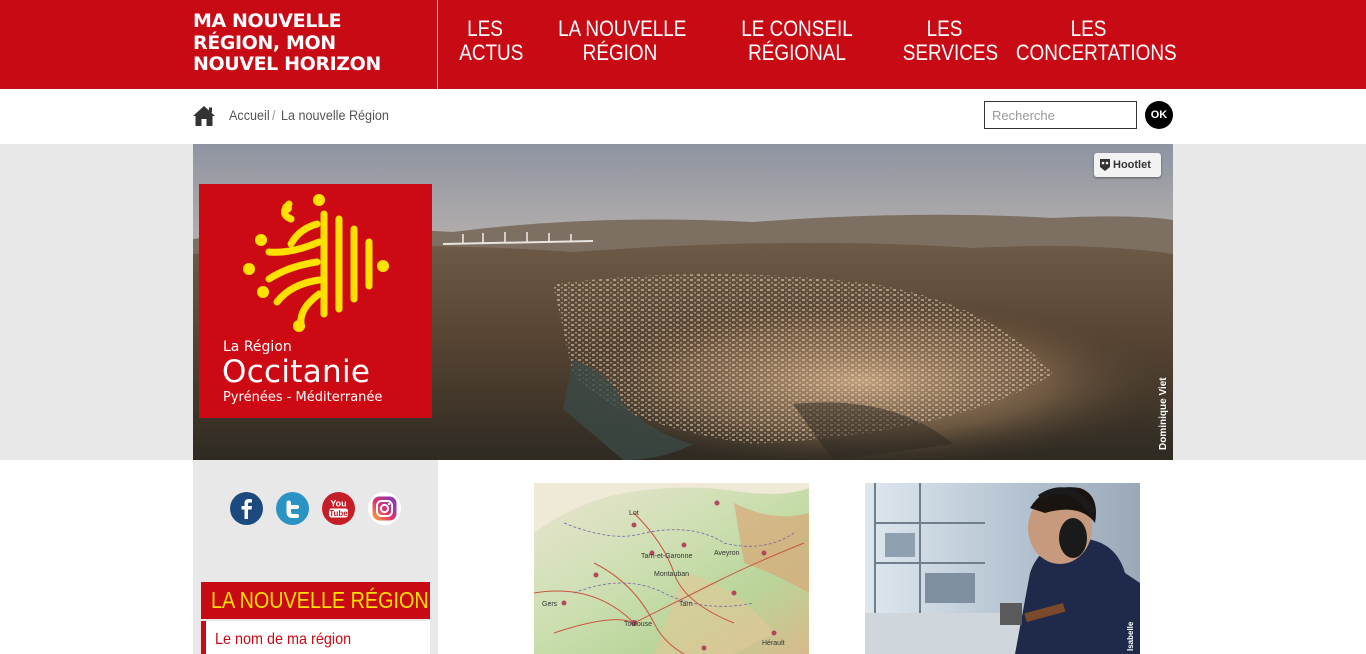 This screenshot has width=1366, height=654. What do you see at coordinates (264, 42) in the screenshot?
I see `brand-line: RÉGION, MON` at bounding box center [264, 42].